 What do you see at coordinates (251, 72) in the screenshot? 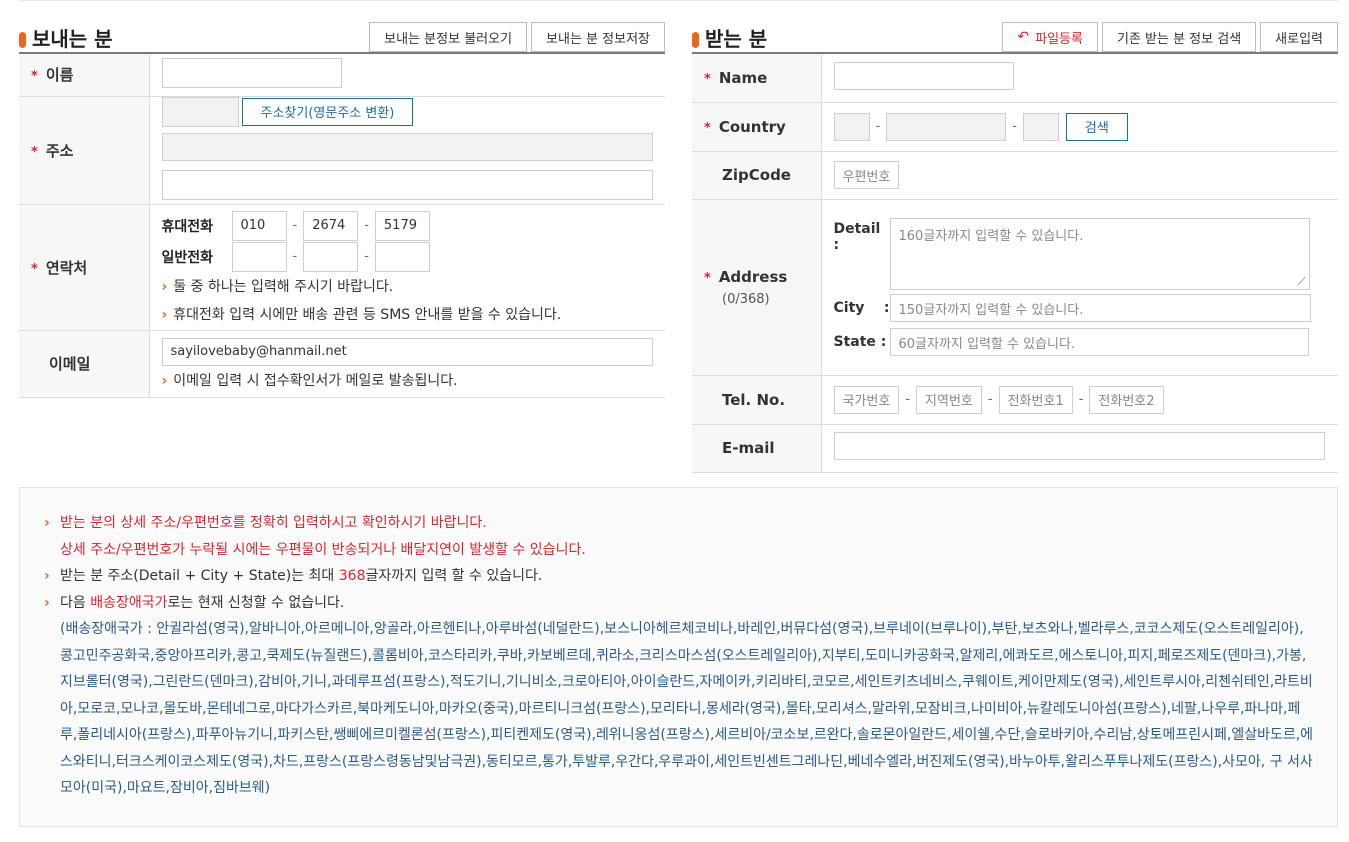
I see `sender-name-input` at bounding box center [251, 72].